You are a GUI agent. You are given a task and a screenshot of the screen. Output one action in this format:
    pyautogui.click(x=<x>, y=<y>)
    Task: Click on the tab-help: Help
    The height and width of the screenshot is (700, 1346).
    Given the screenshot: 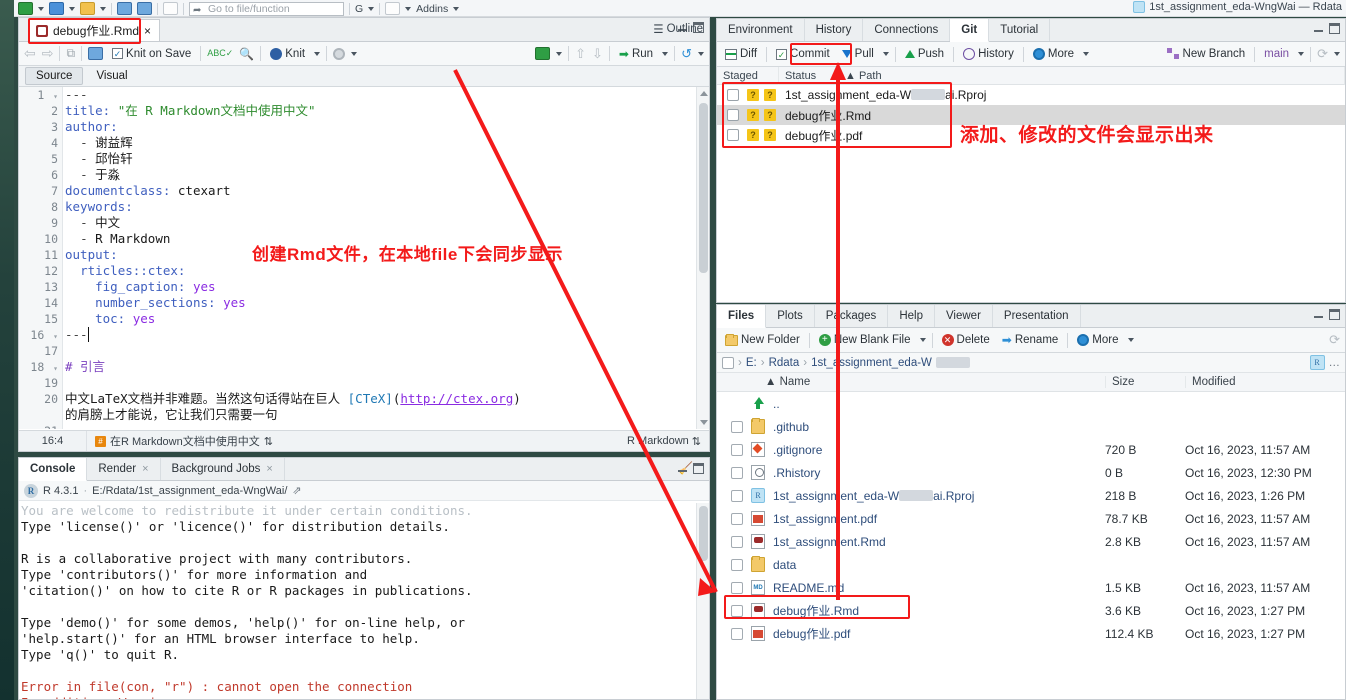 What is the action you would take?
    pyautogui.click(x=911, y=316)
    